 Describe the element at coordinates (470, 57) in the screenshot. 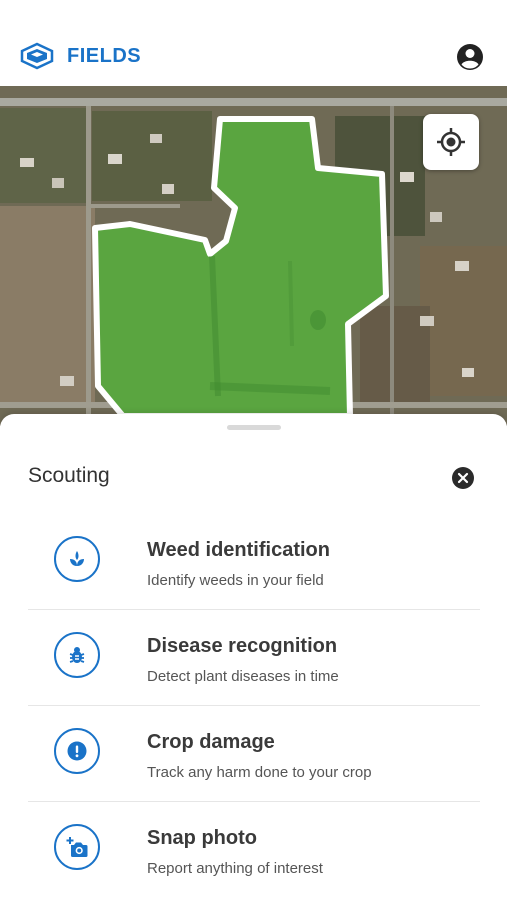

I see `account-circle-icon` at that location.